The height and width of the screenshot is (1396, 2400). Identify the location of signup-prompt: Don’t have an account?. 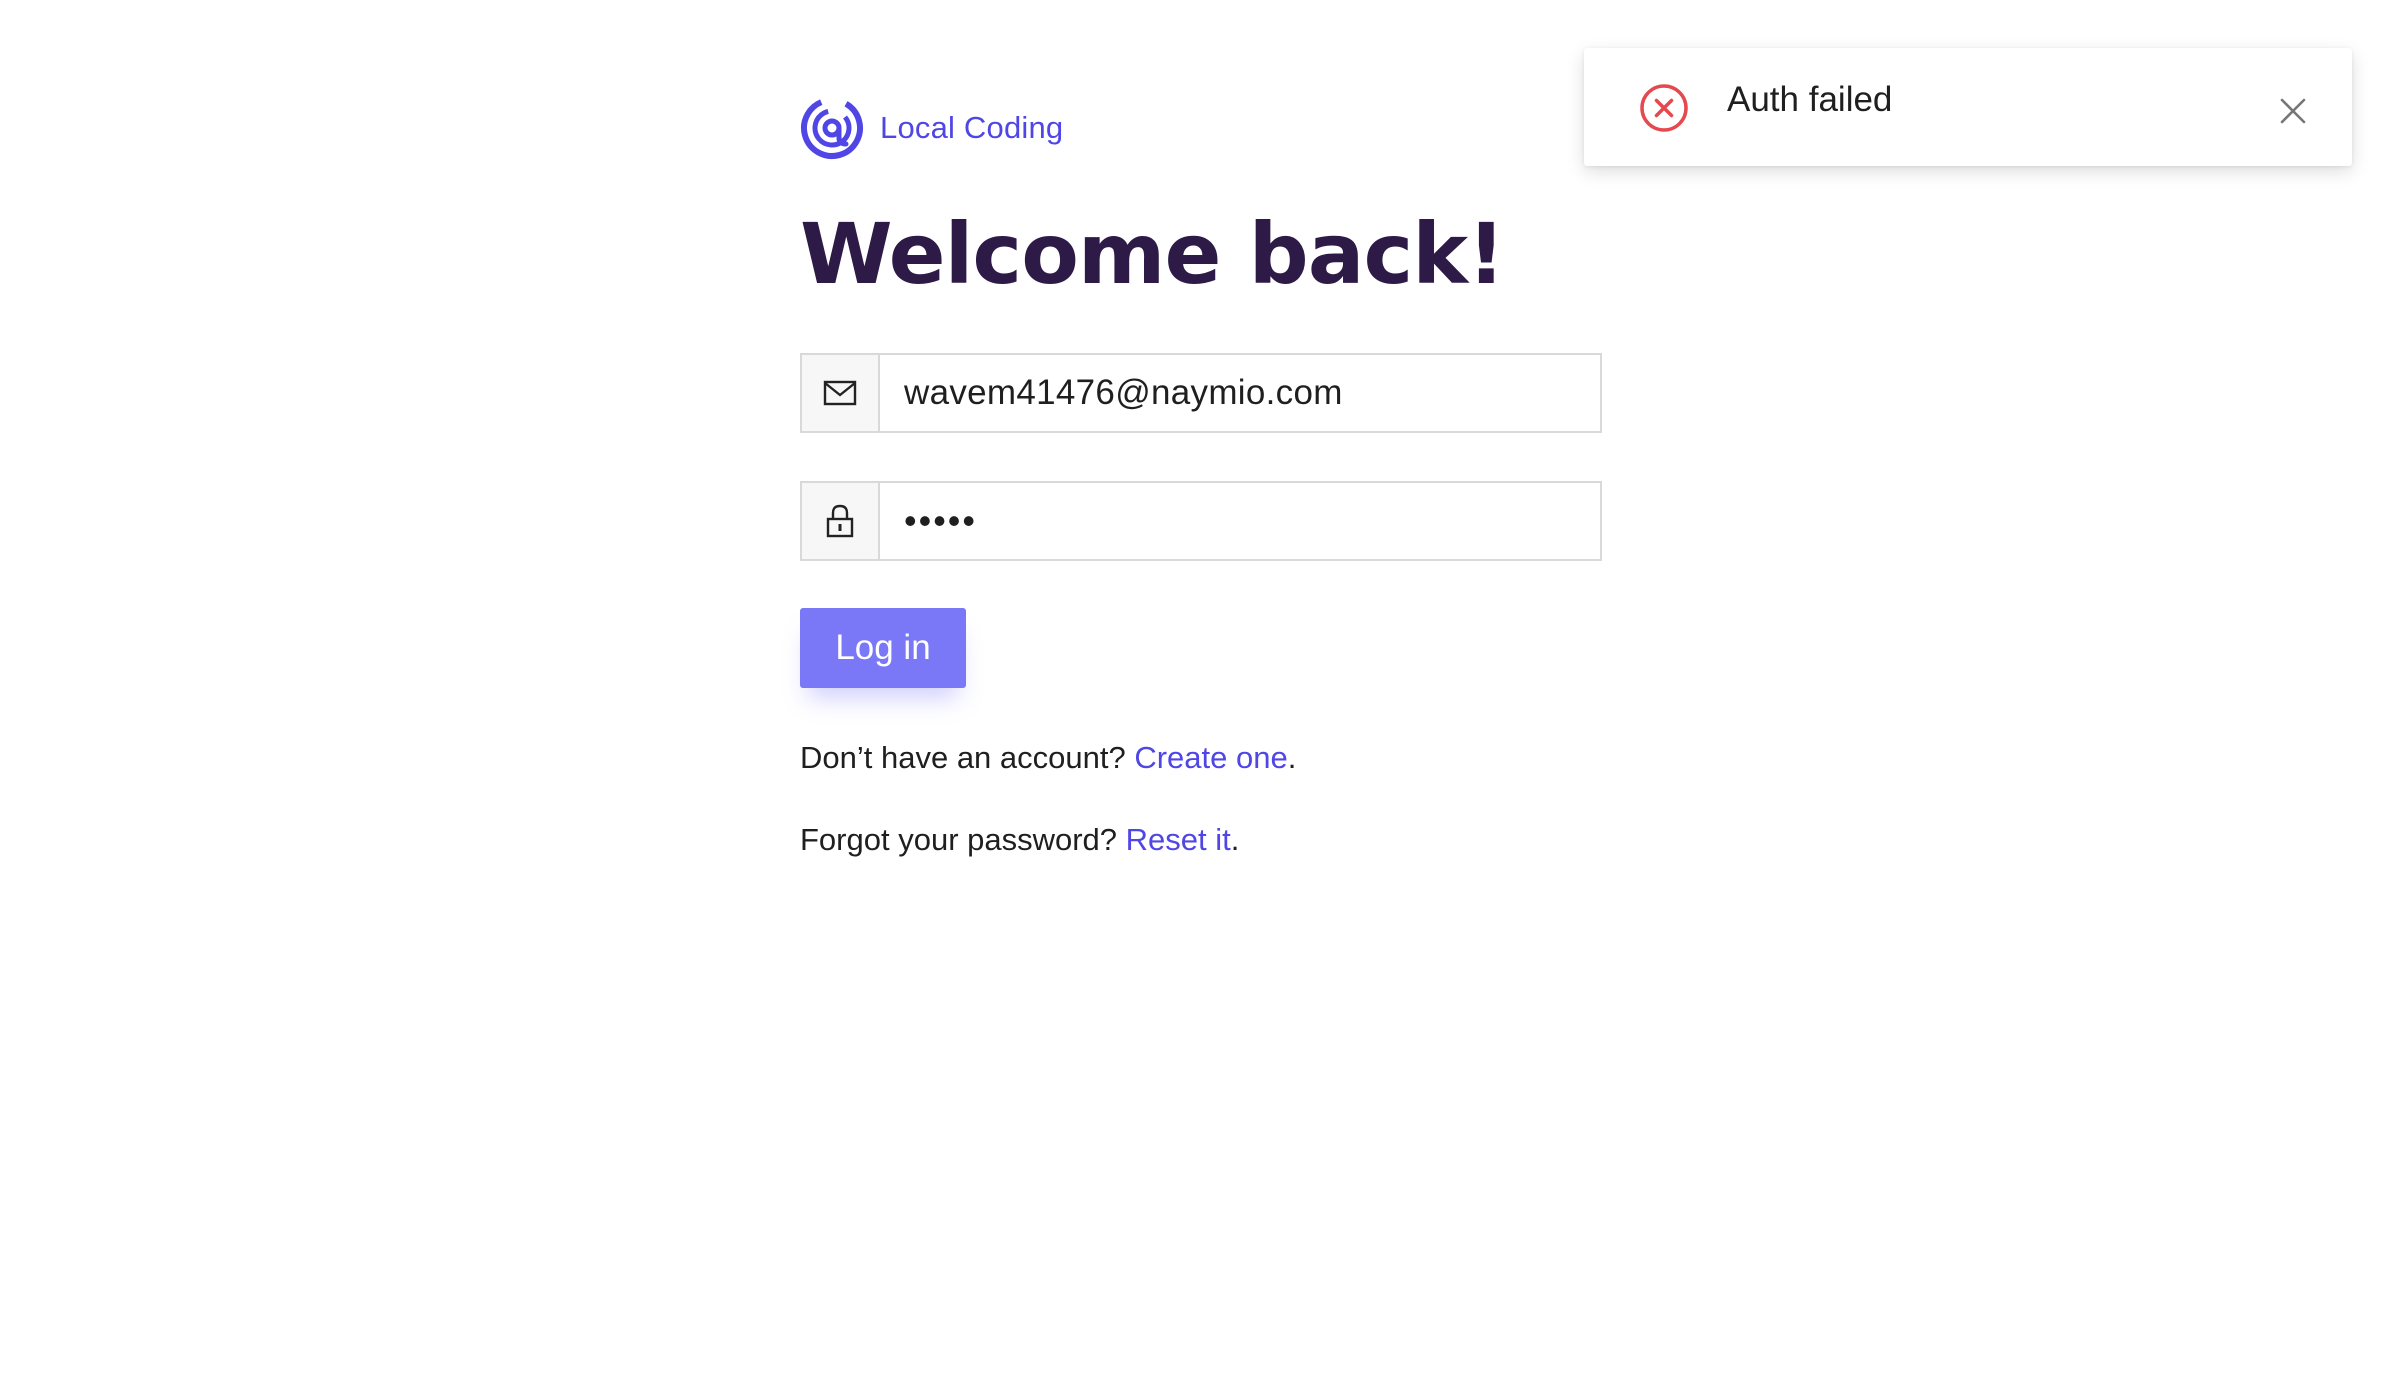
(967, 757).